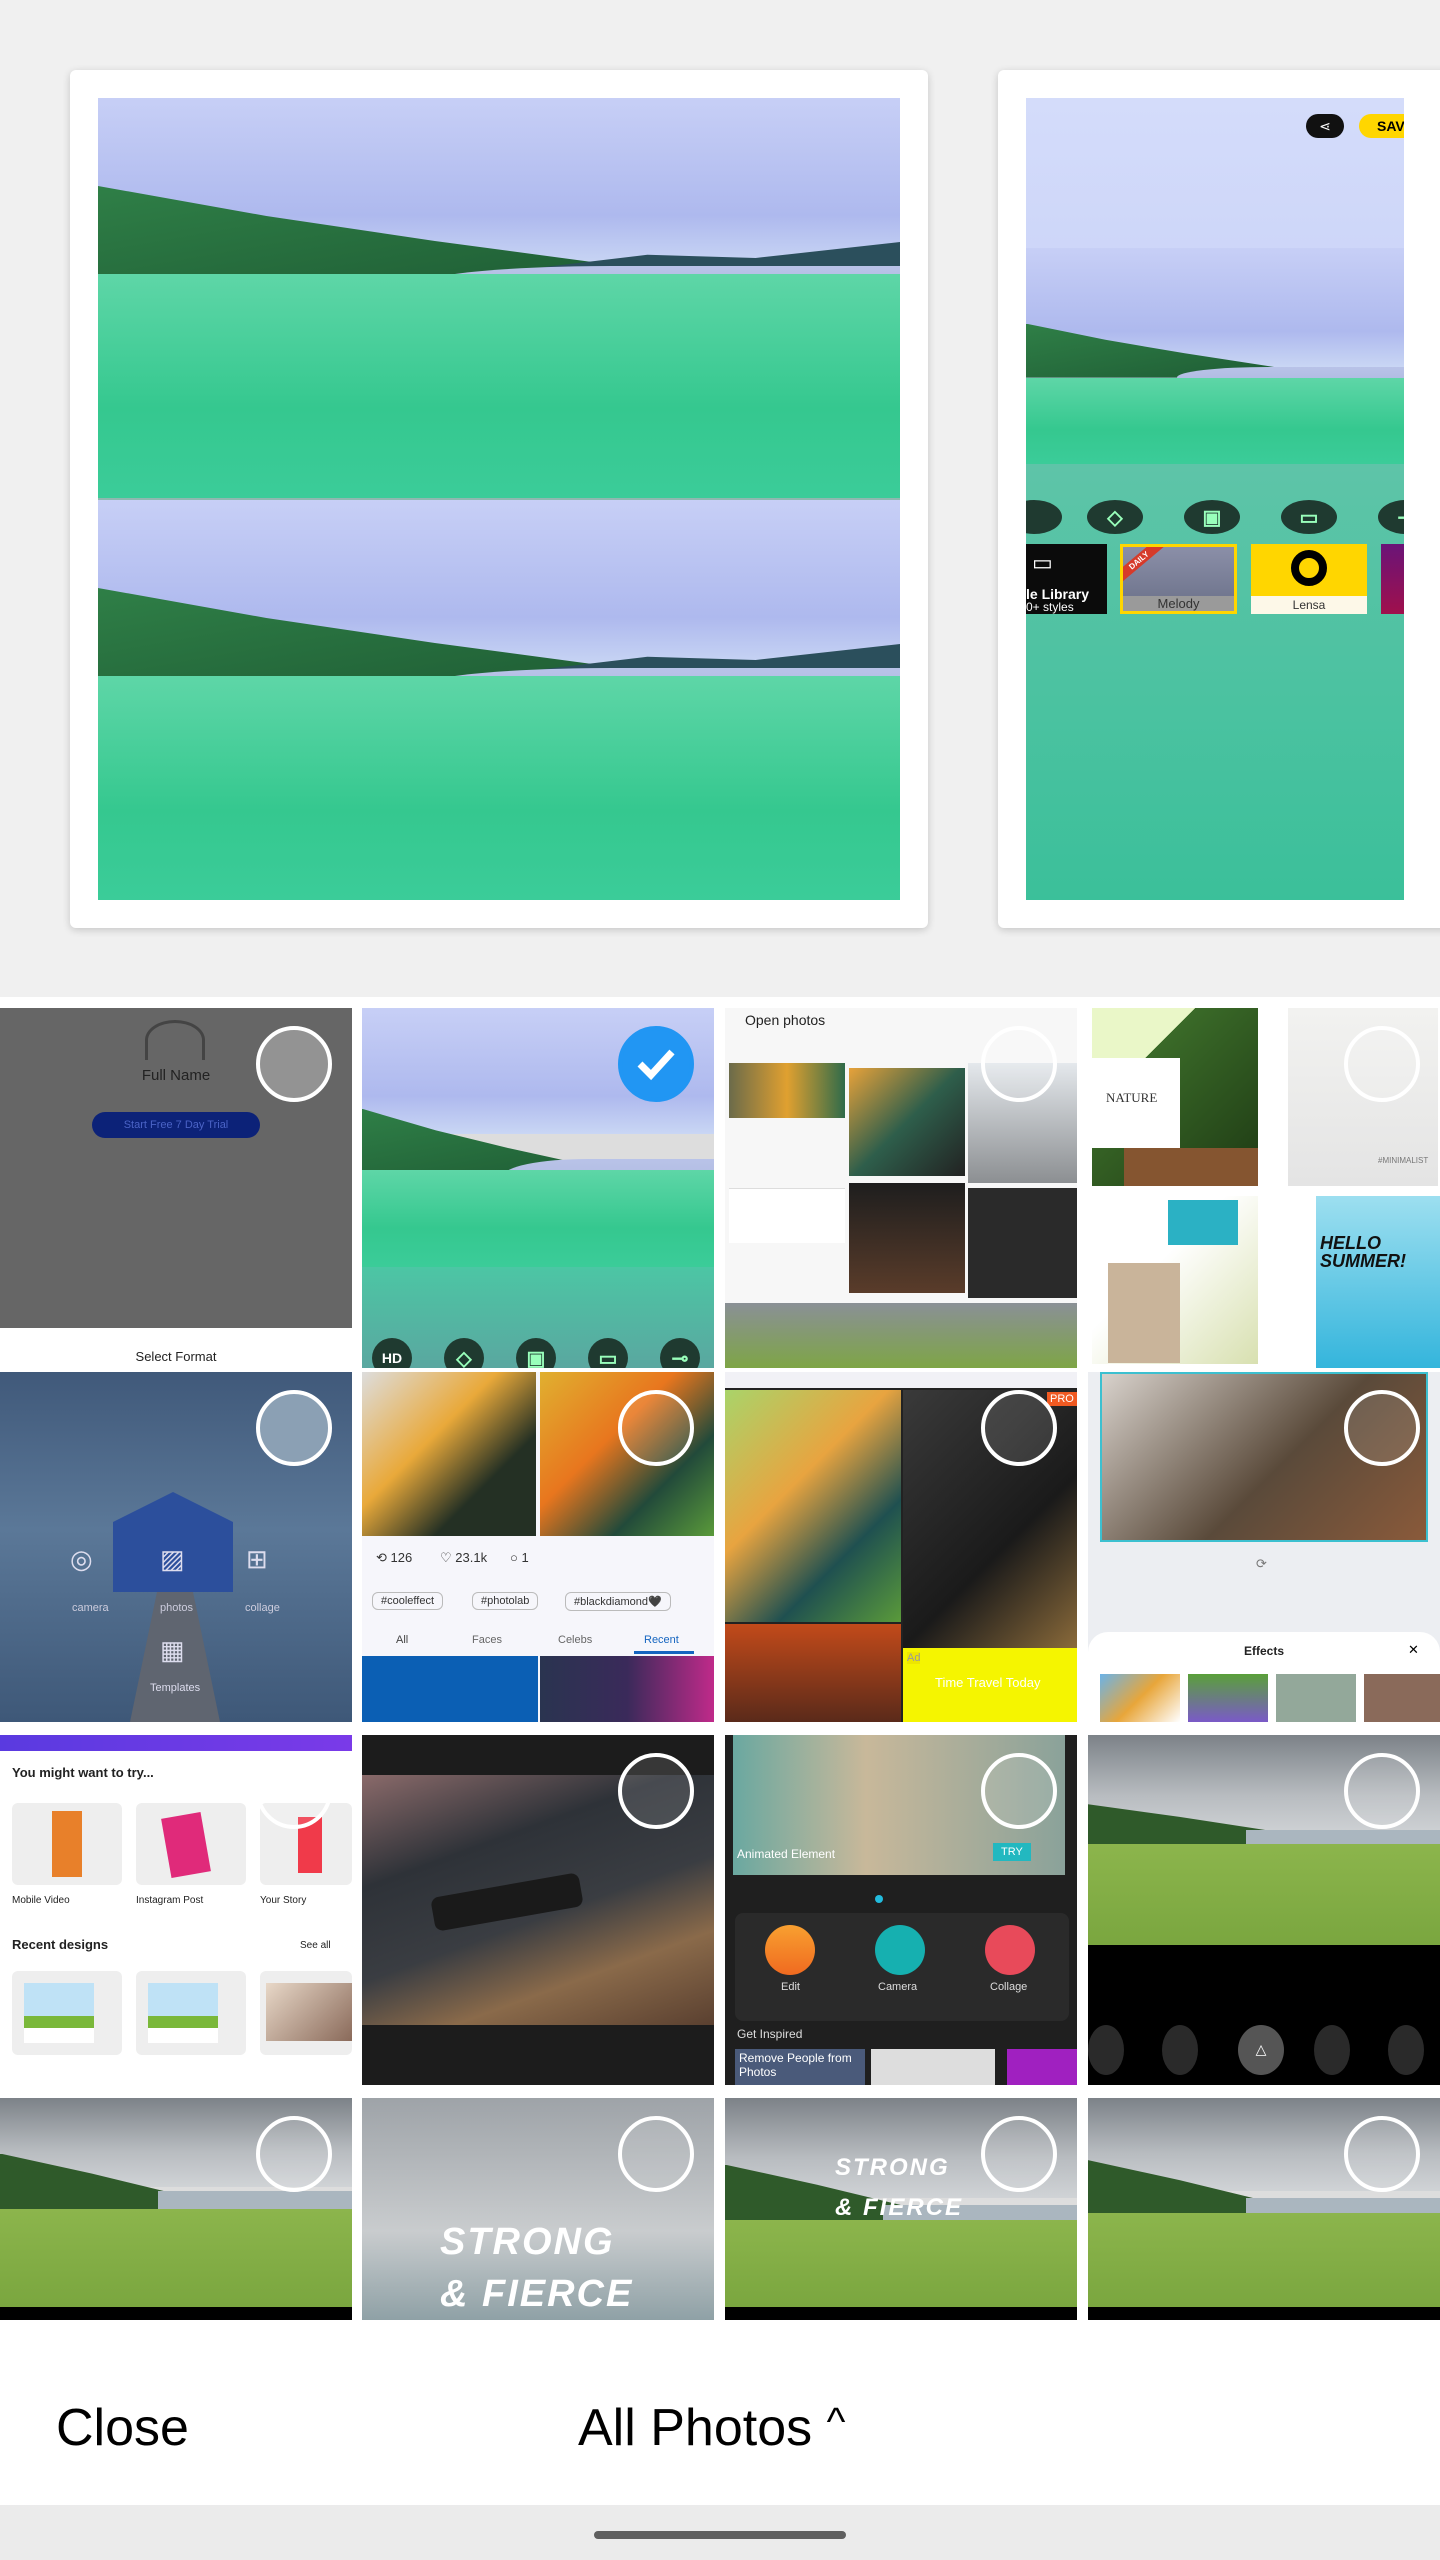 This screenshot has height=2560, width=1440. I want to click on album-selector: All Photos ^, so click(711, 2428).